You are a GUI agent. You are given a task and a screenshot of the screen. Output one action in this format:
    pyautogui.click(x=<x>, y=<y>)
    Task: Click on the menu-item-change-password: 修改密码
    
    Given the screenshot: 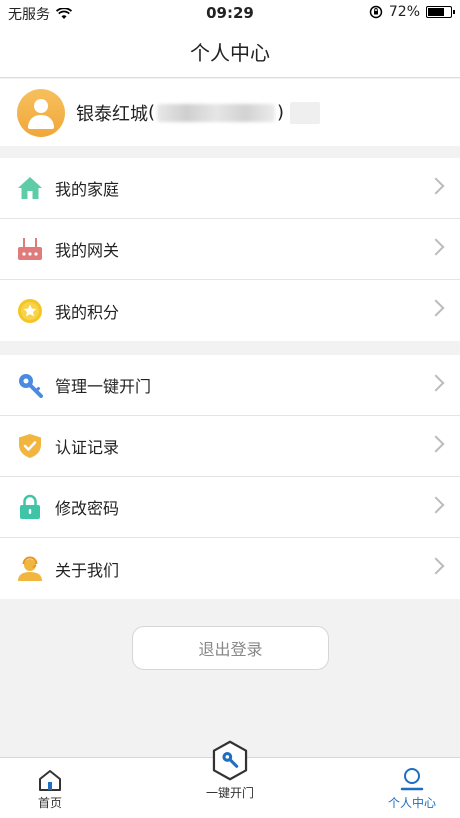 What is the action you would take?
    pyautogui.click(x=230, y=507)
    